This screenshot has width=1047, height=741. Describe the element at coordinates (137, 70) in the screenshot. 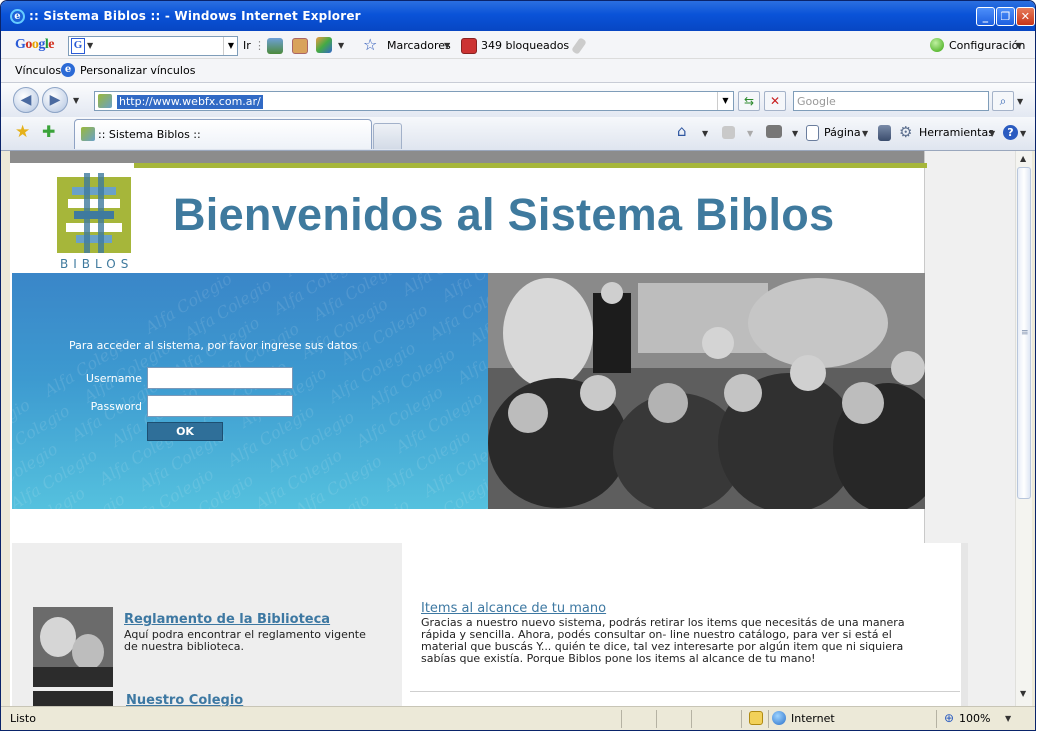

I see `customize-links-link: Personalizar vínculos` at that location.